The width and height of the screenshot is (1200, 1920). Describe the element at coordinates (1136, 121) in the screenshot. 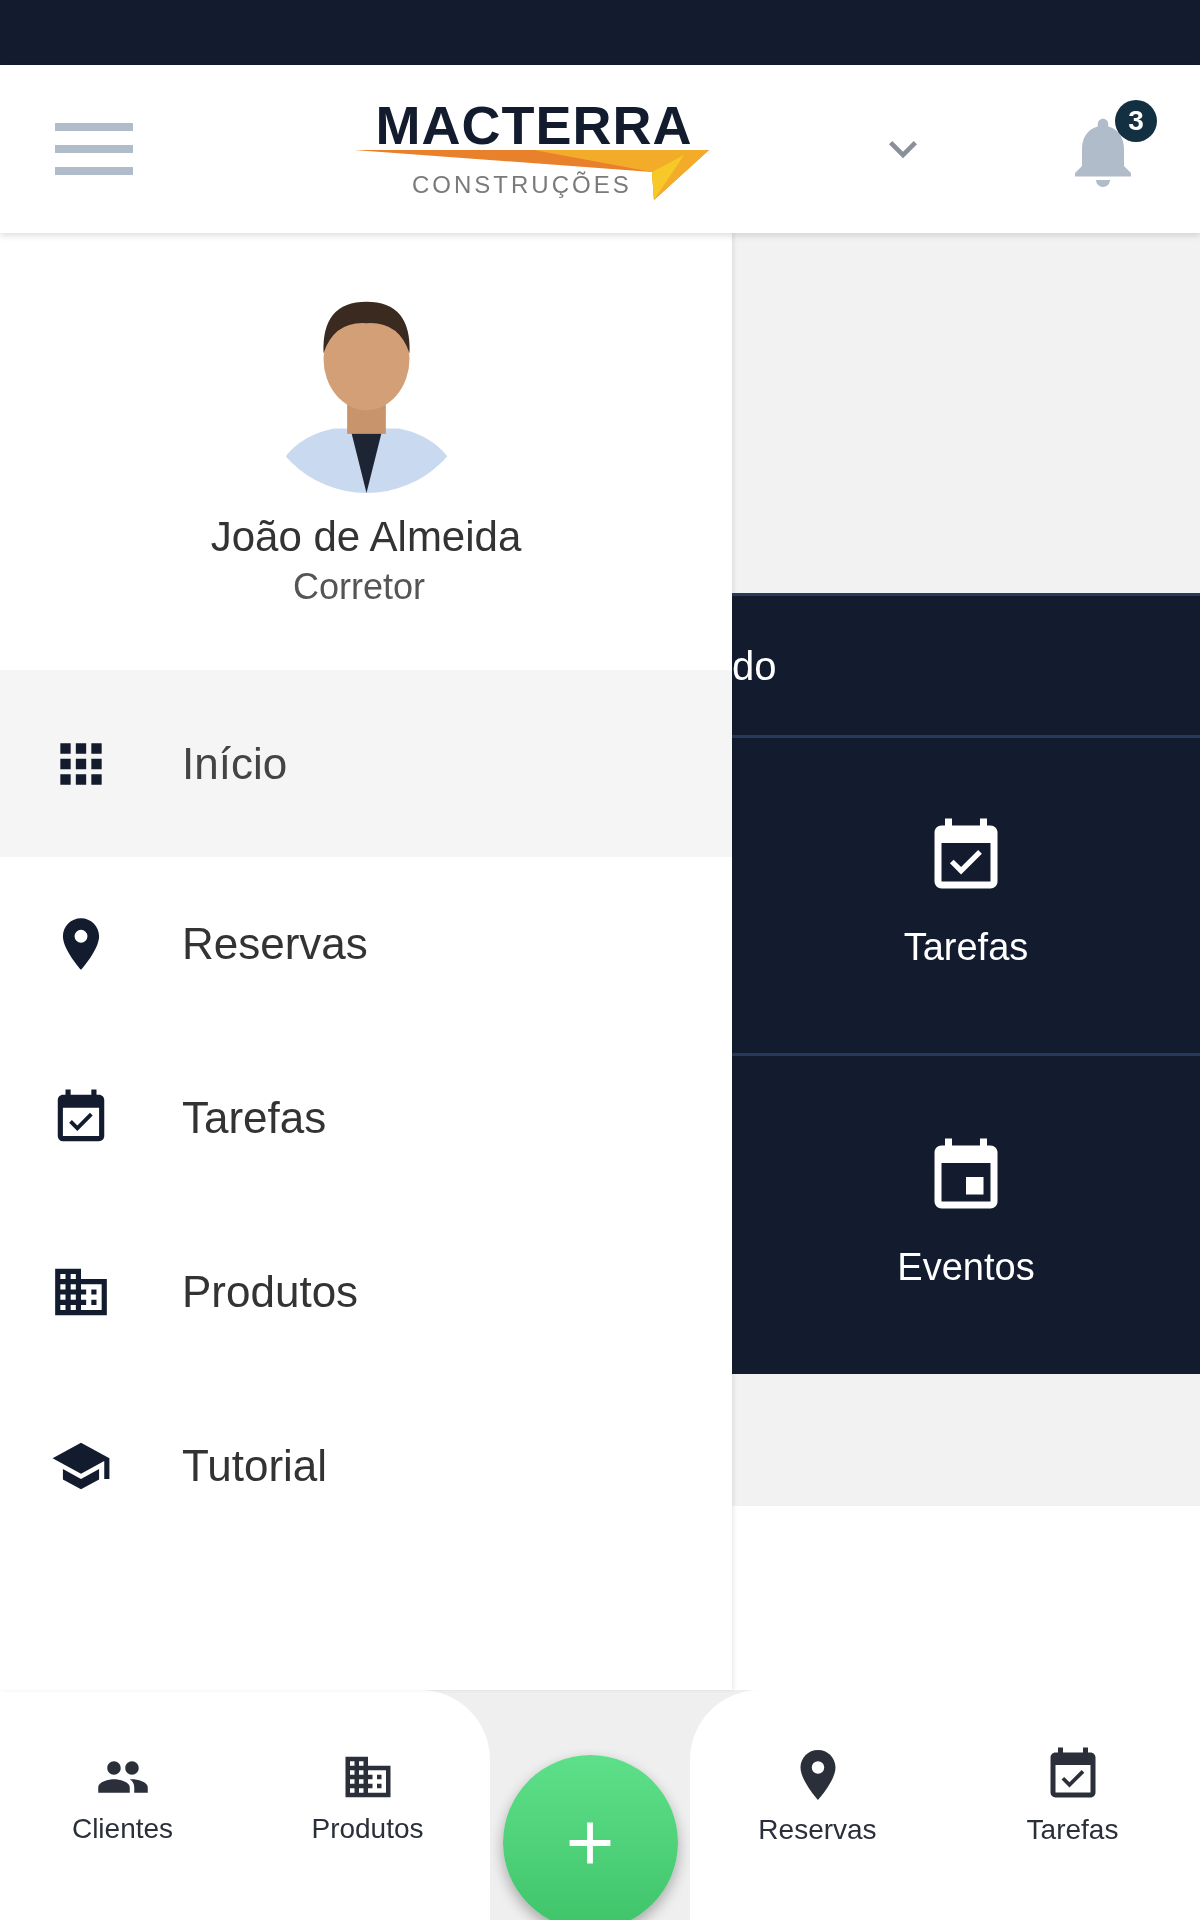

I see `notification-badge: 3` at that location.